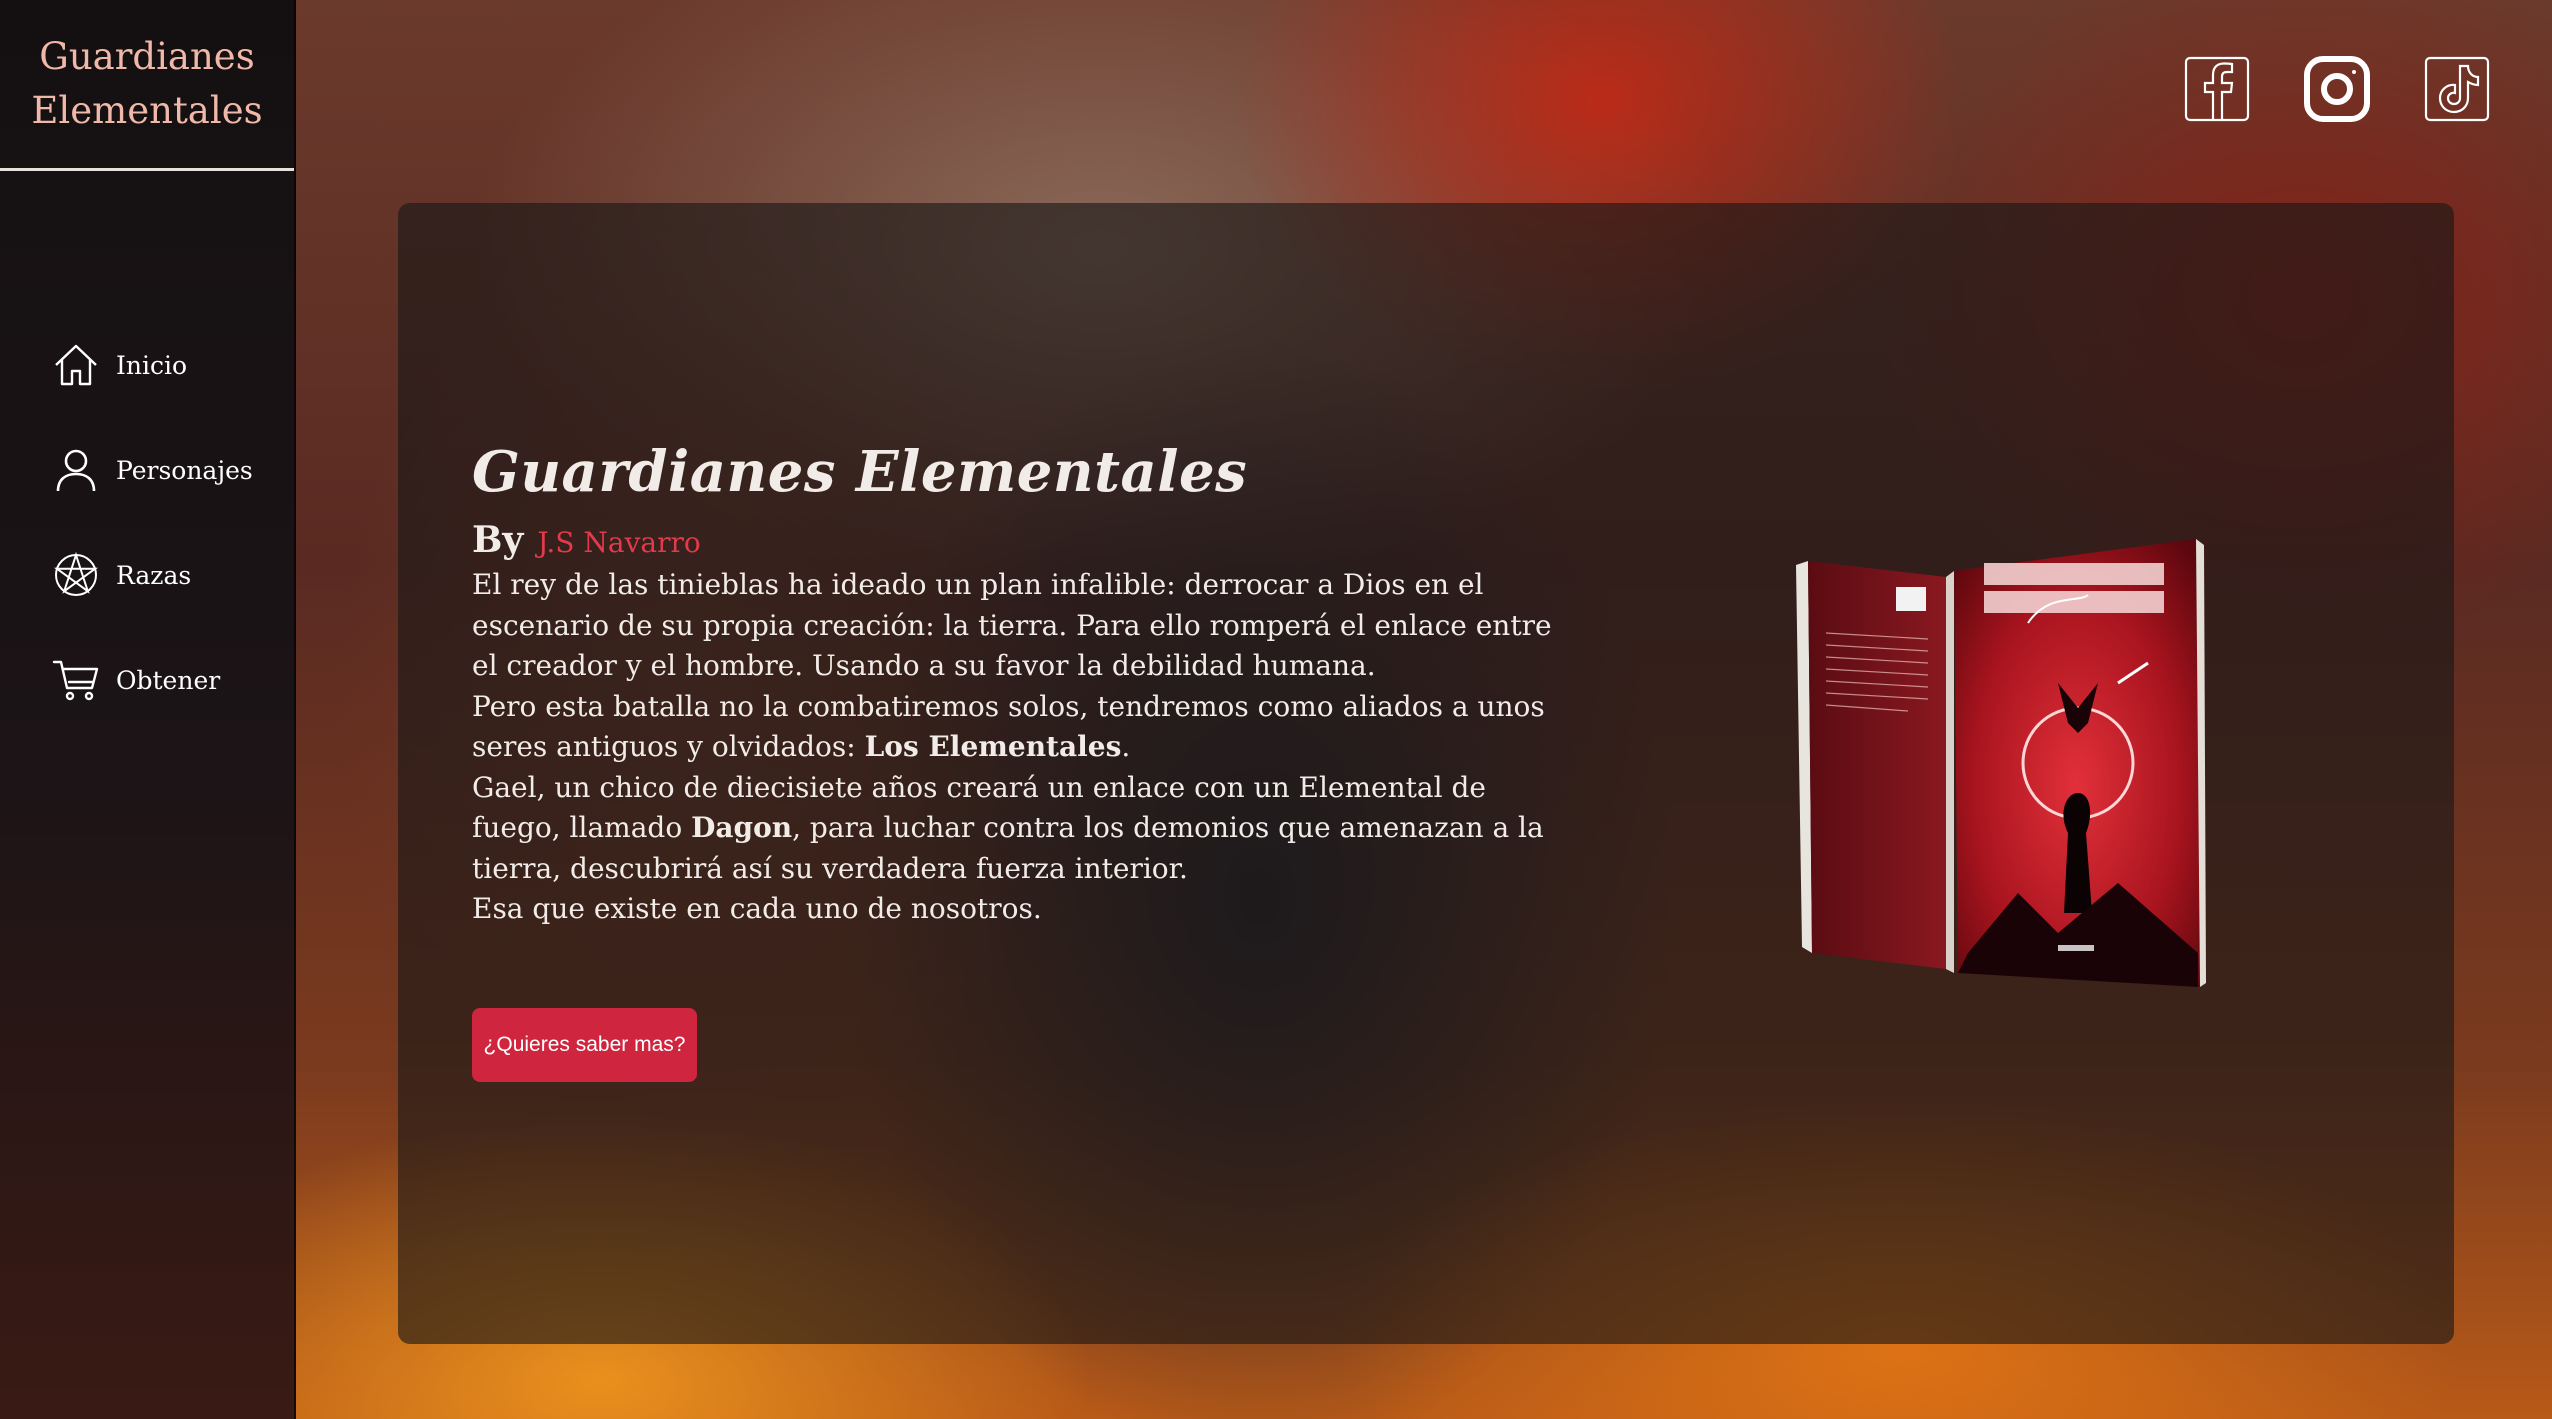 The image size is (2552, 1419). I want to click on instagram-icon, so click(2337, 89).